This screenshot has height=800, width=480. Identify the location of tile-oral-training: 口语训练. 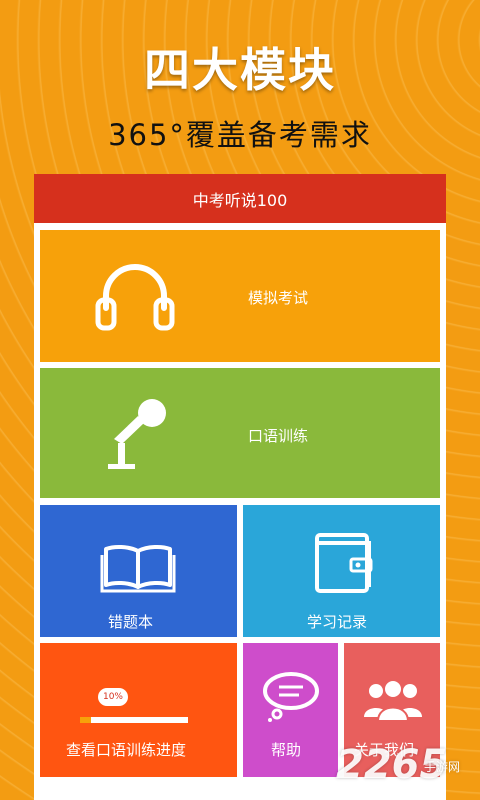
(240, 433).